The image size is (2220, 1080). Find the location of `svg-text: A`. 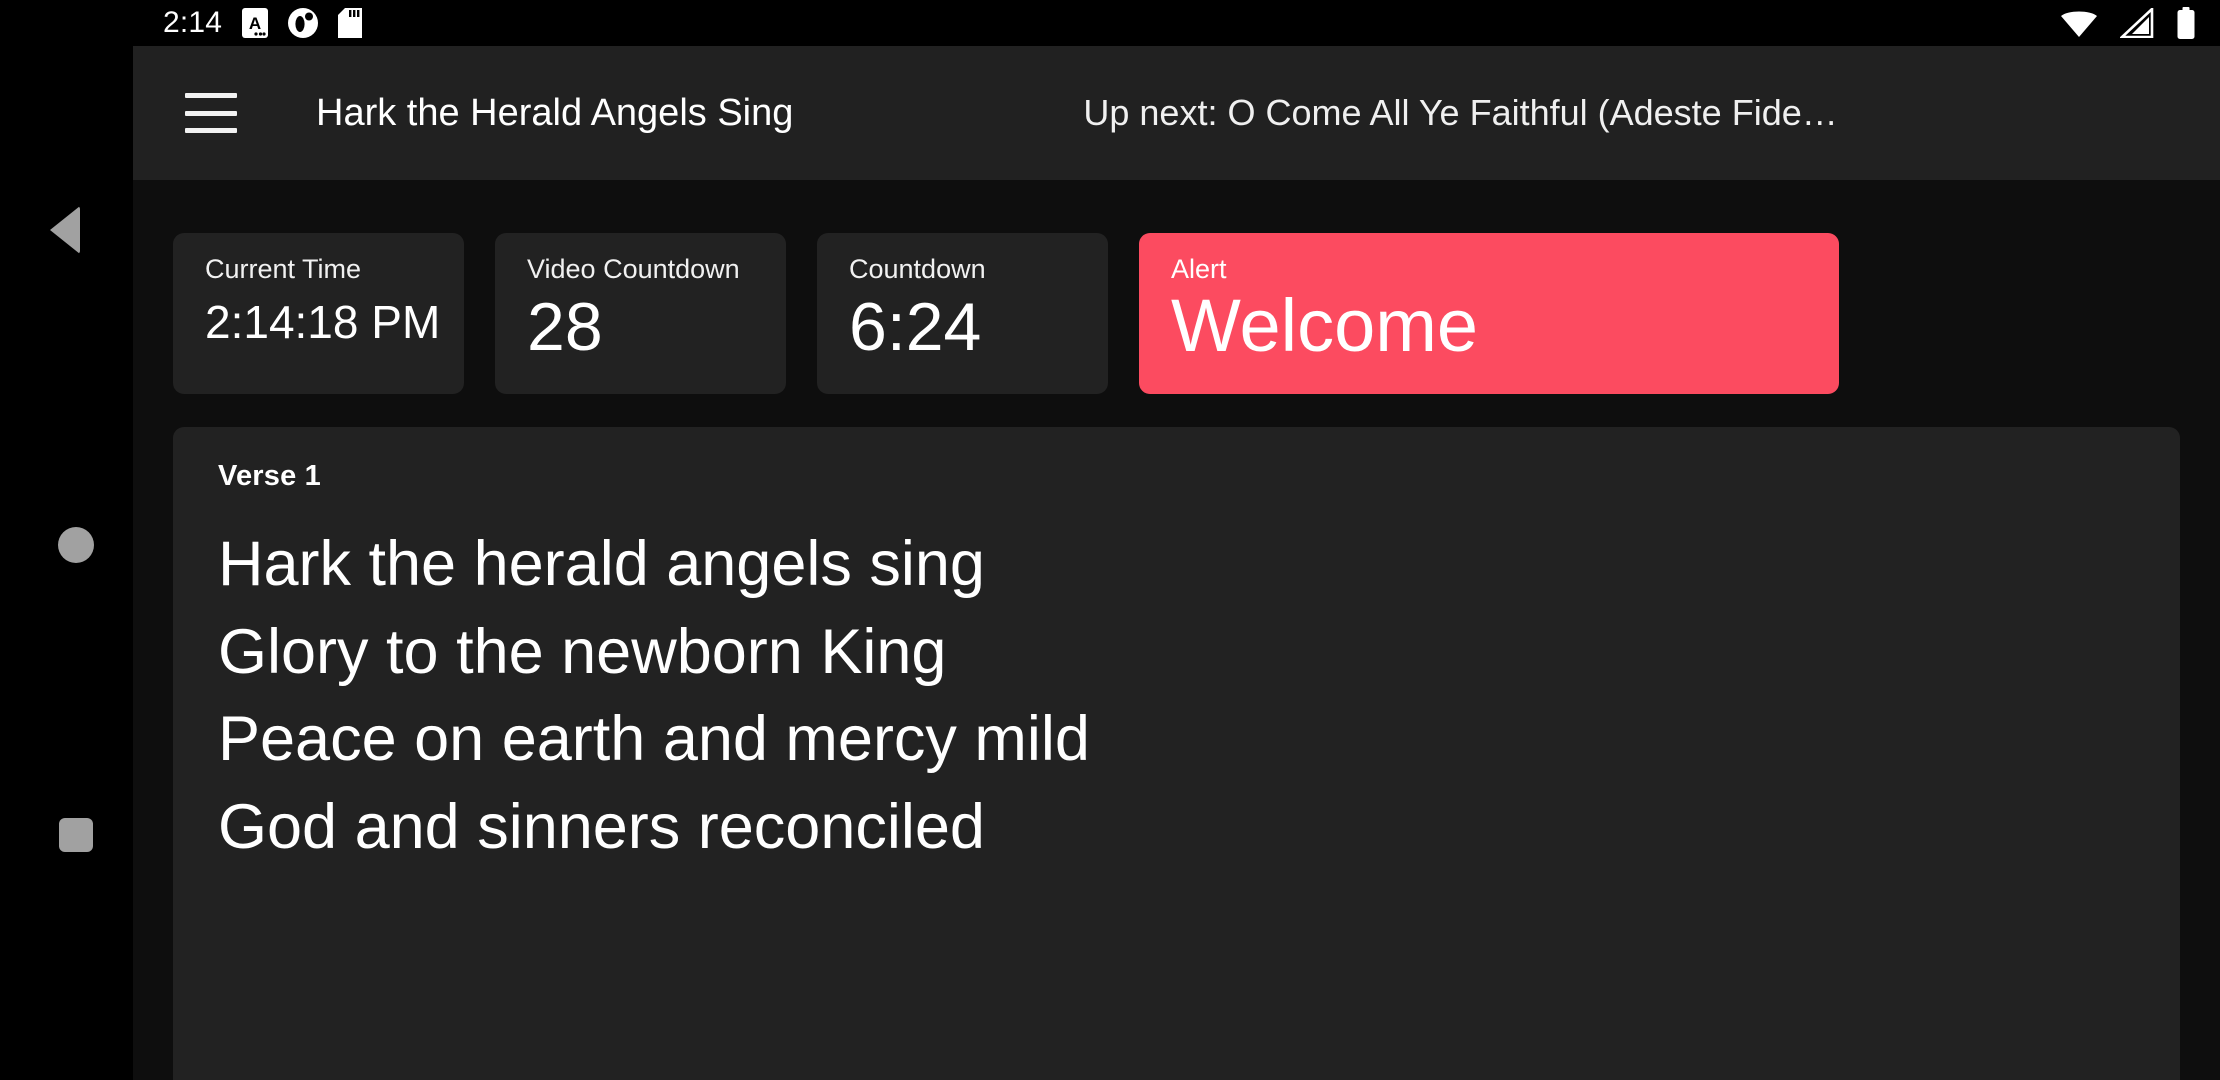

svg-text: A is located at coordinates (255, 23).